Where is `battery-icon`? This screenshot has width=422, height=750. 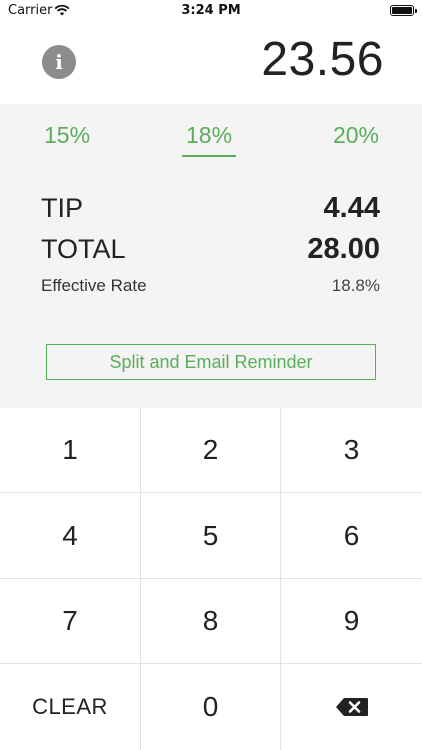
battery-icon is located at coordinates (403, 10).